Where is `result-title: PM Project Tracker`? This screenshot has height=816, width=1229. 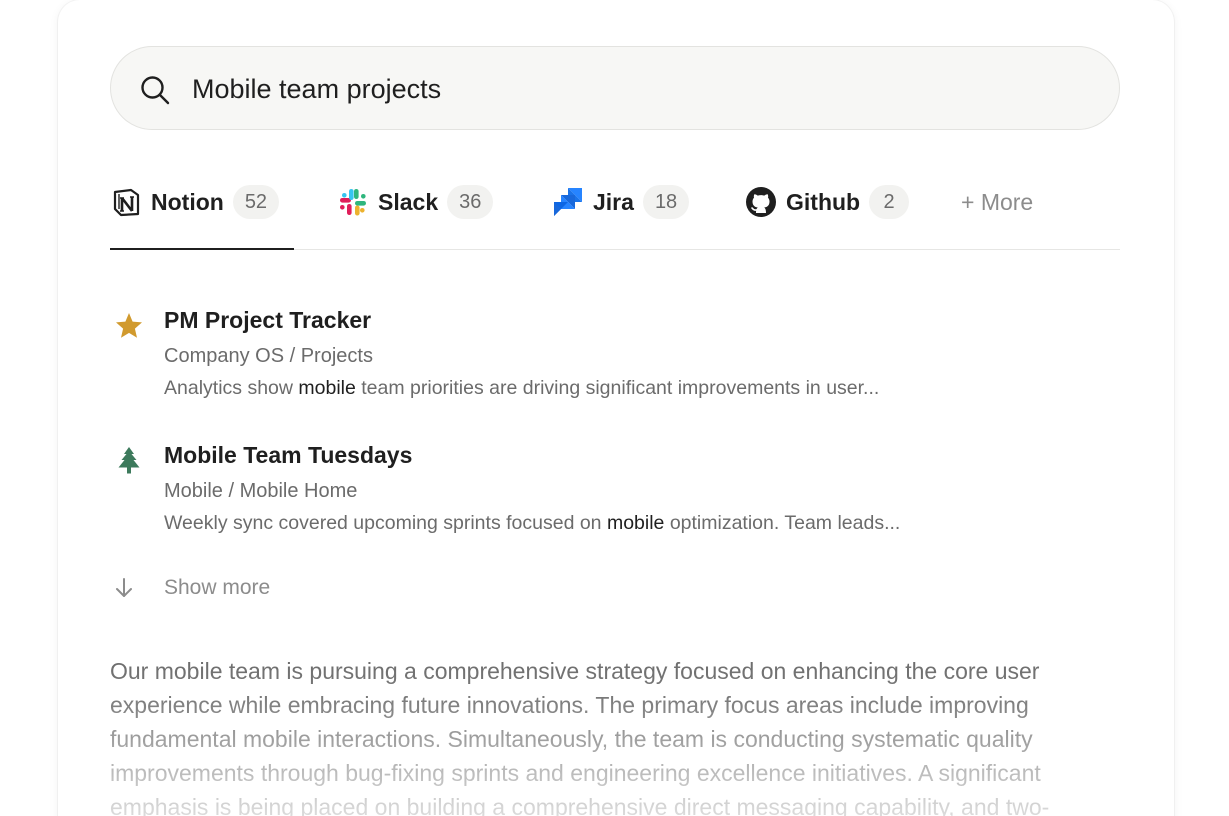 result-title: PM Project Tracker is located at coordinates (268, 320).